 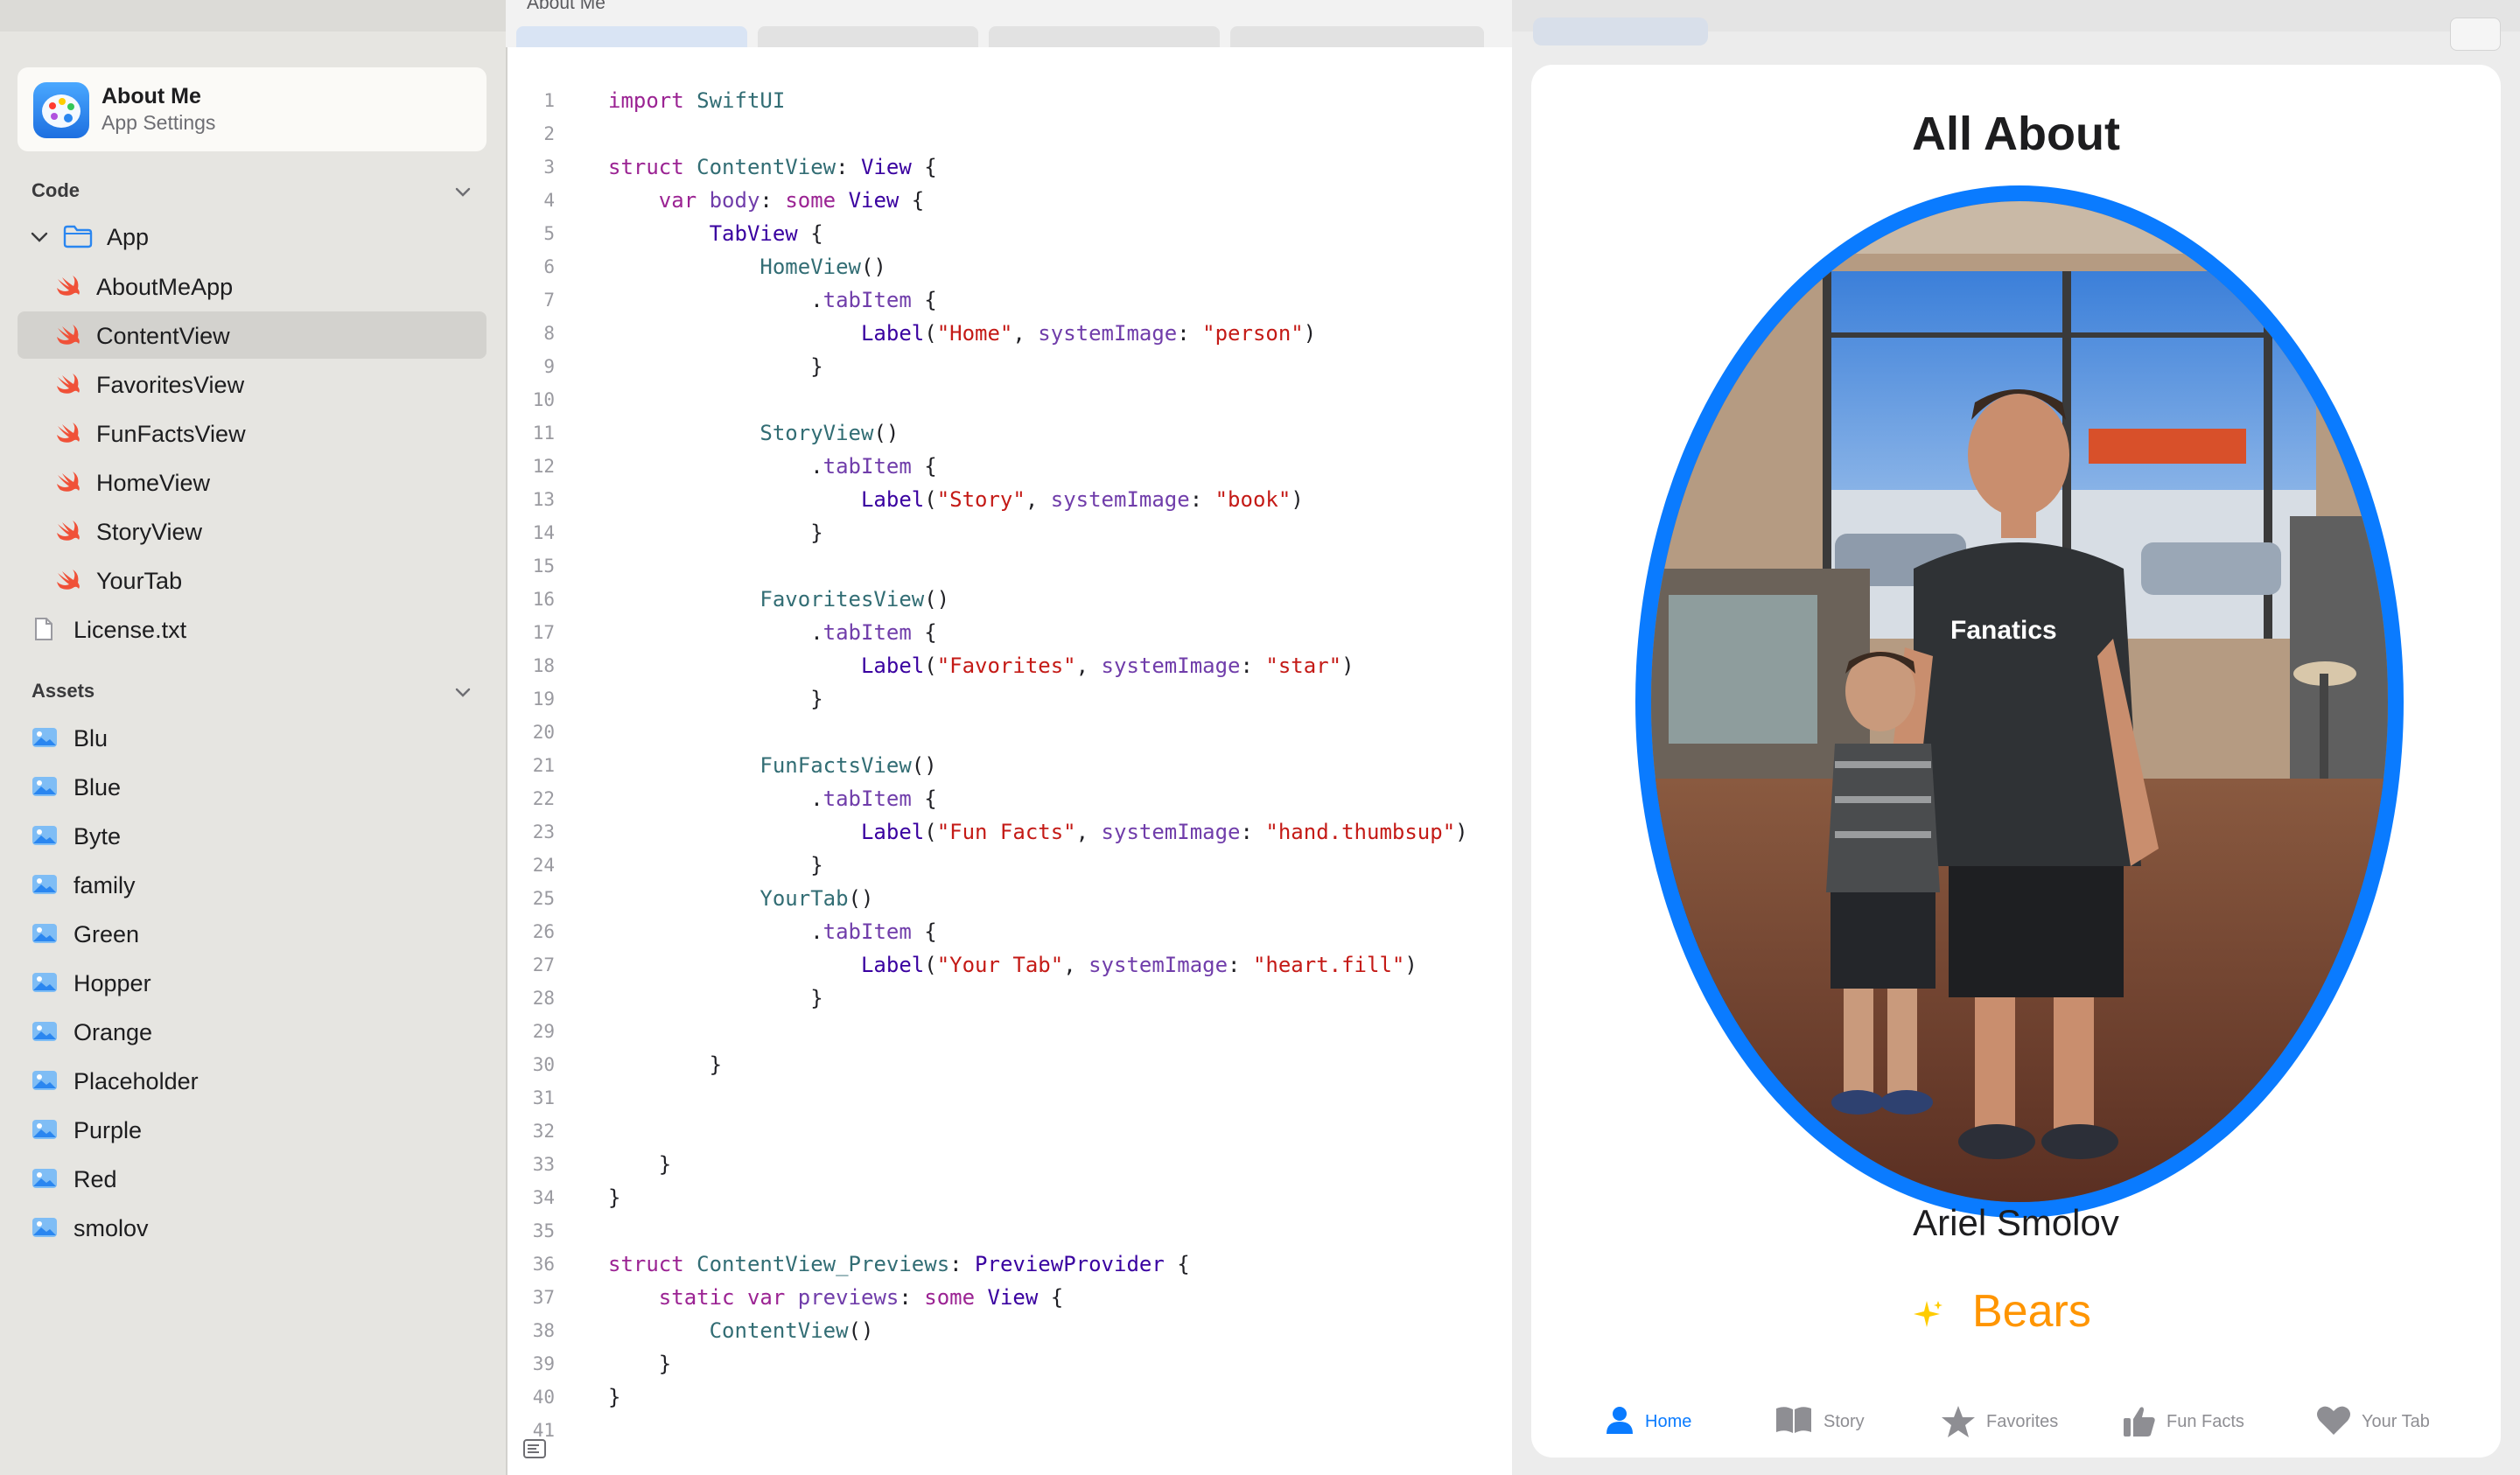 What do you see at coordinates (1010, 100) in the screenshot?
I see `code-line: 1 import SwiftUI` at bounding box center [1010, 100].